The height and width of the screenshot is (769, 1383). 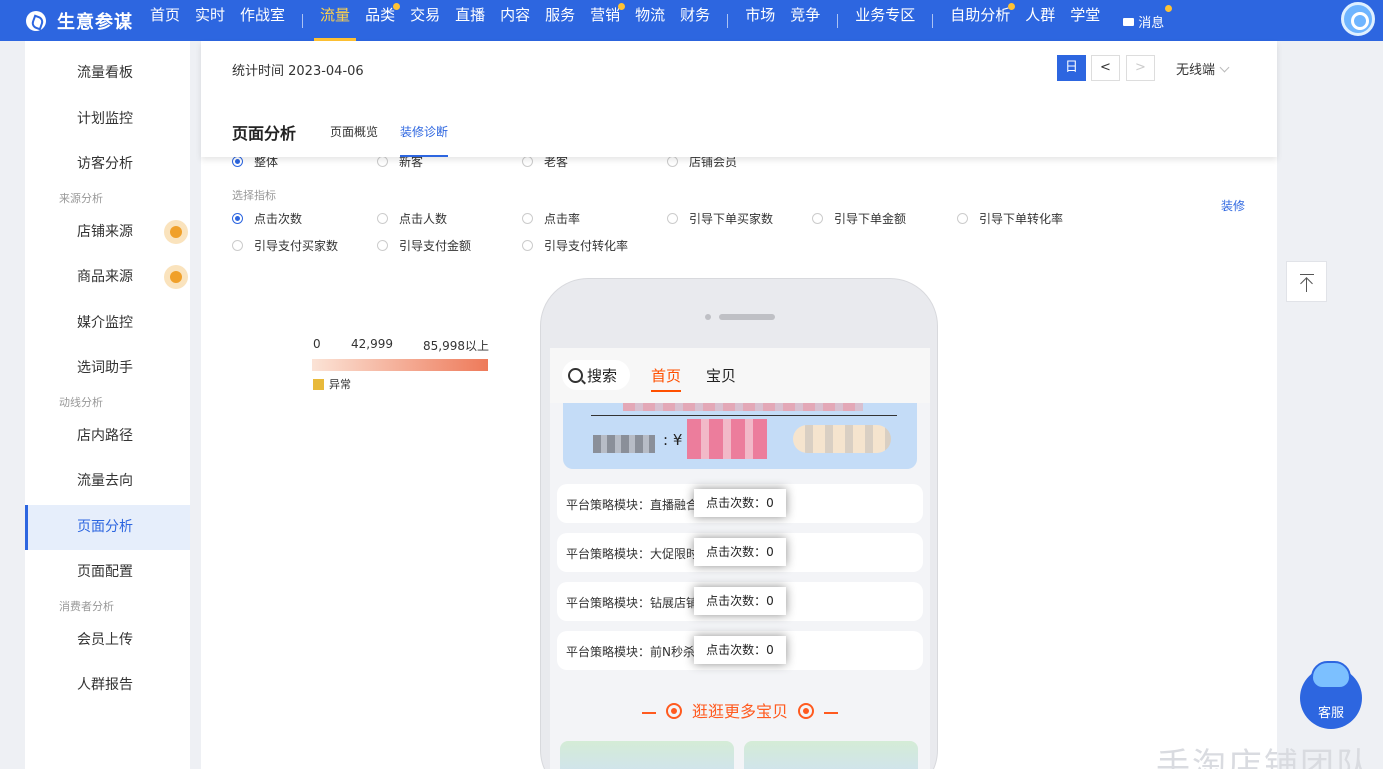 What do you see at coordinates (760, 20) in the screenshot?
I see `nav-item: 市场` at bounding box center [760, 20].